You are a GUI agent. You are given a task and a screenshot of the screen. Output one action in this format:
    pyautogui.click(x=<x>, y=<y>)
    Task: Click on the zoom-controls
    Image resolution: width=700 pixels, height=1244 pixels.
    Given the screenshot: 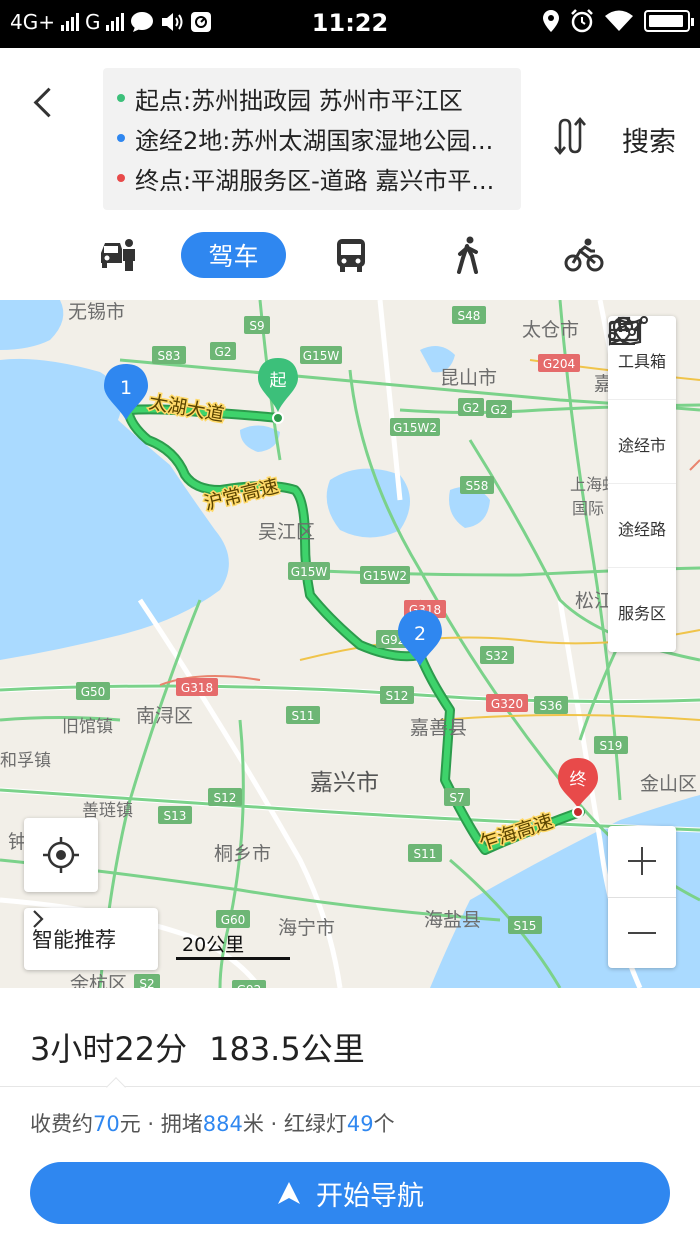 What is the action you would take?
    pyautogui.click(x=642, y=897)
    